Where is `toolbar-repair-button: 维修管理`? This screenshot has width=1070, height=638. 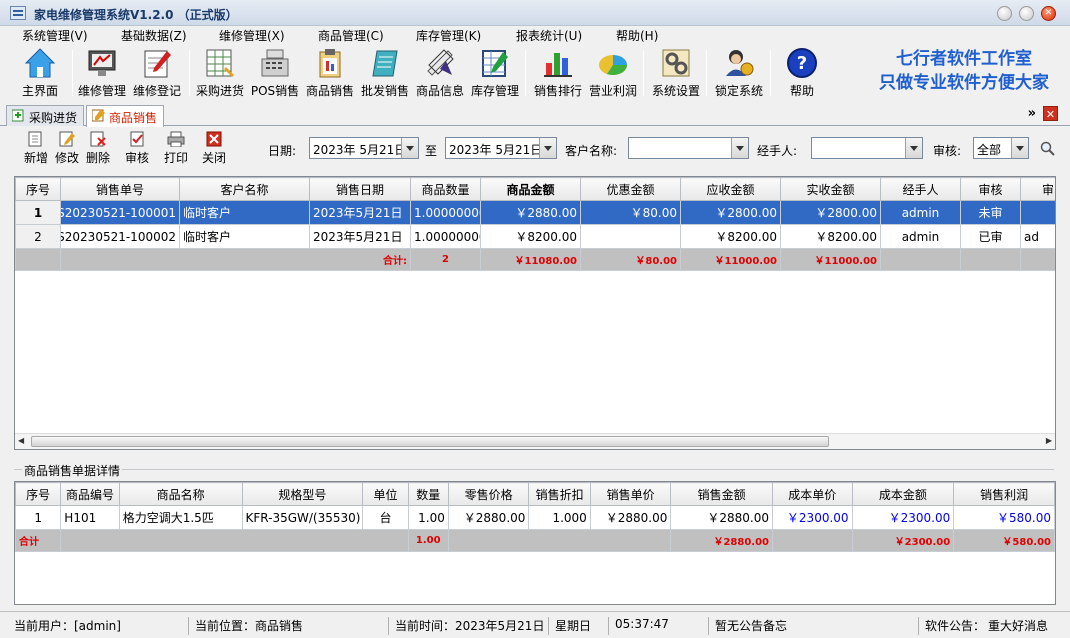 toolbar-repair-button: 维修管理 is located at coordinates (102, 73).